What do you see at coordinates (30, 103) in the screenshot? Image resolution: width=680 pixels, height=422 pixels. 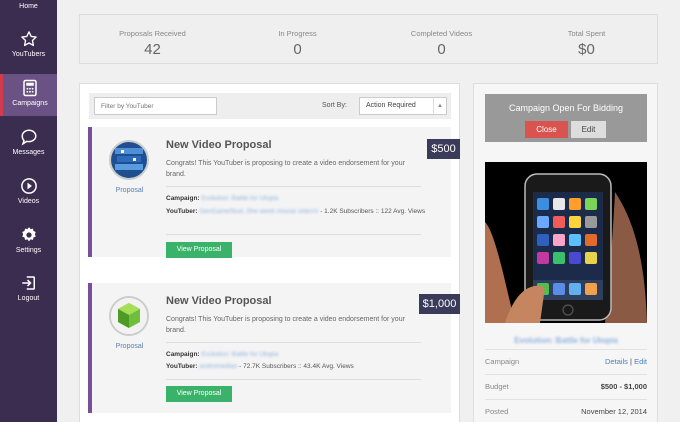 I see `sidebar-item-label: Campaigns` at bounding box center [30, 103].